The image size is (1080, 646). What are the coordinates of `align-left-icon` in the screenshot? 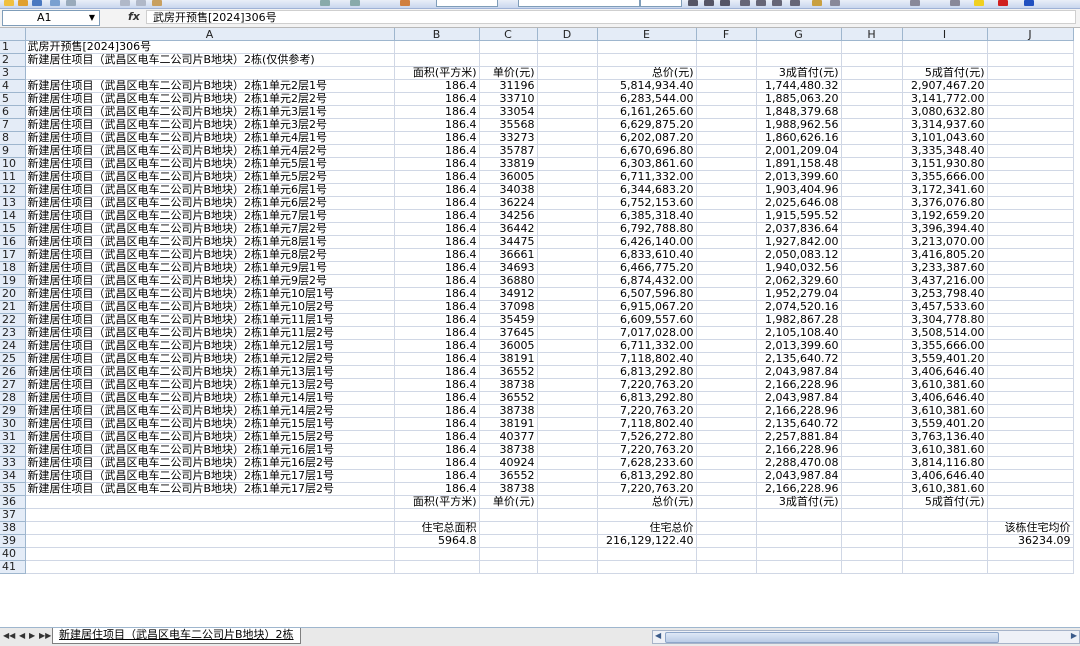 It's located at (745, 3).